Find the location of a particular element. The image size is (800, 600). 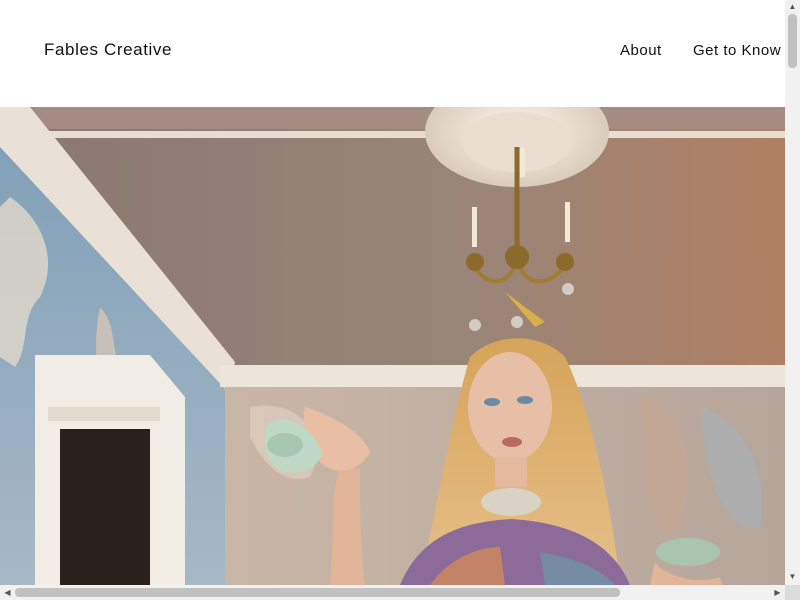

horizontal-scroll-thumb is located at coordinates (317, 592).